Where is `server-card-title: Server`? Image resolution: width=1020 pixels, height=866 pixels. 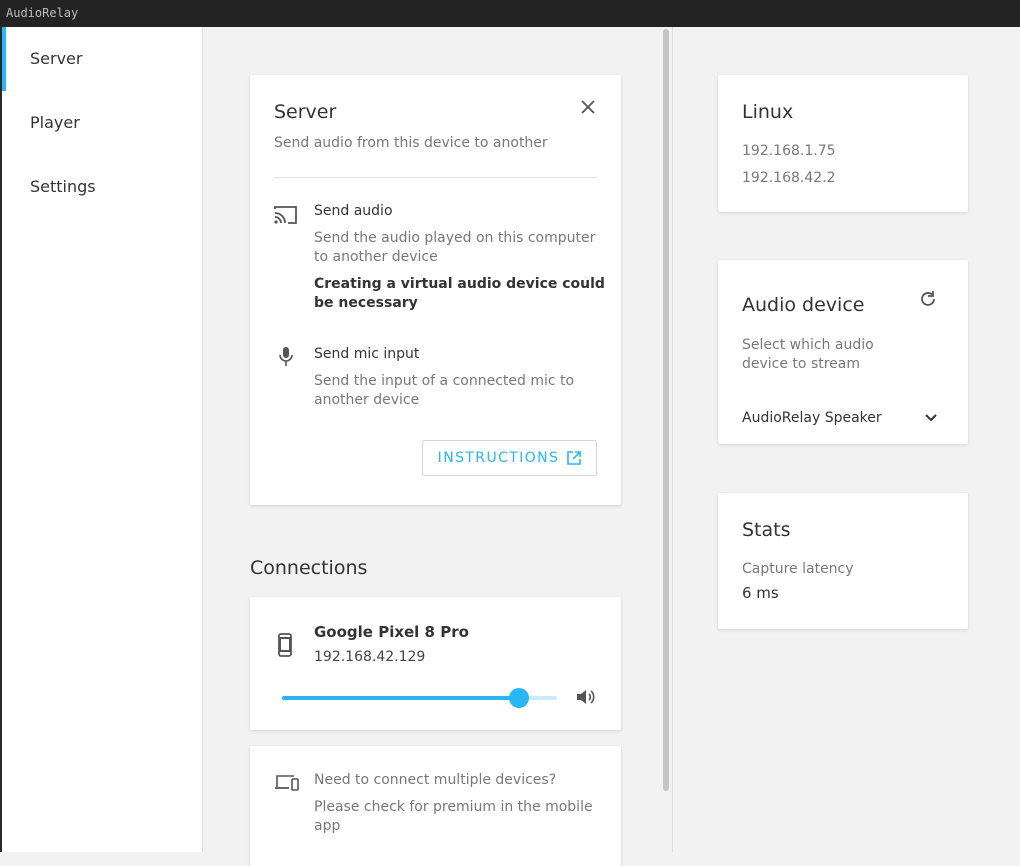
server-card-title: Server is located at coordinates (305, 112).